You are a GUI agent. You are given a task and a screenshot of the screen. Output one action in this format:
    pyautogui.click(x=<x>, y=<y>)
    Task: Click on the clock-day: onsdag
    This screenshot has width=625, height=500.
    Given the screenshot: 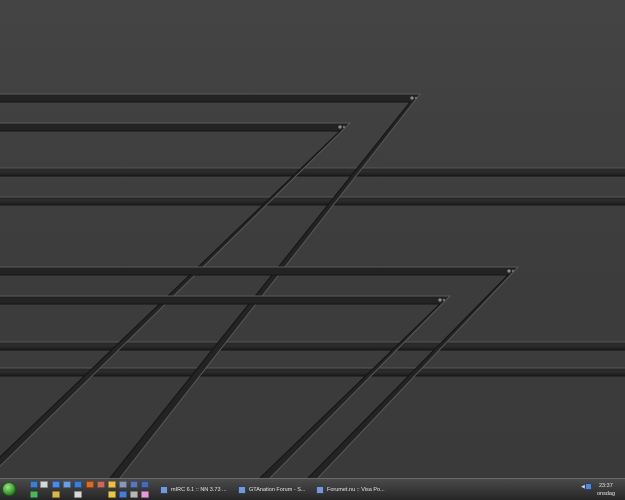 What is the action you would take?
    pyautogui.click(x=606, y=494)
    